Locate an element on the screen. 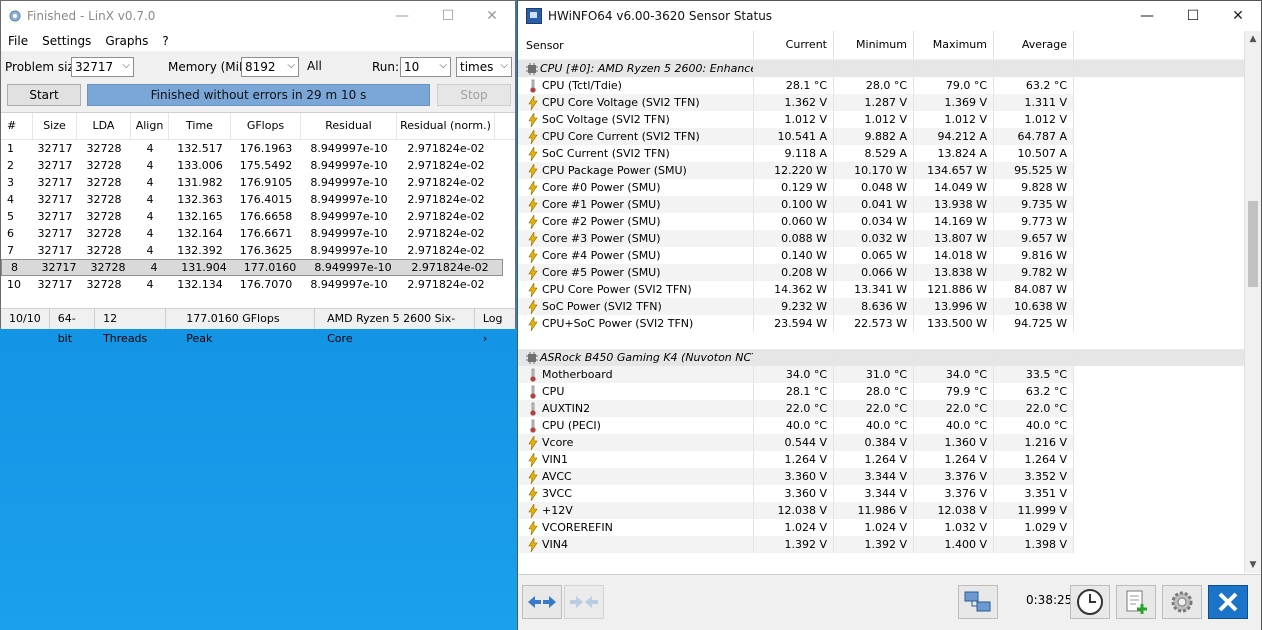 The height and width of the screenshot is (630, 1262). reset-timer-button is located at coordinates (1090, 602).